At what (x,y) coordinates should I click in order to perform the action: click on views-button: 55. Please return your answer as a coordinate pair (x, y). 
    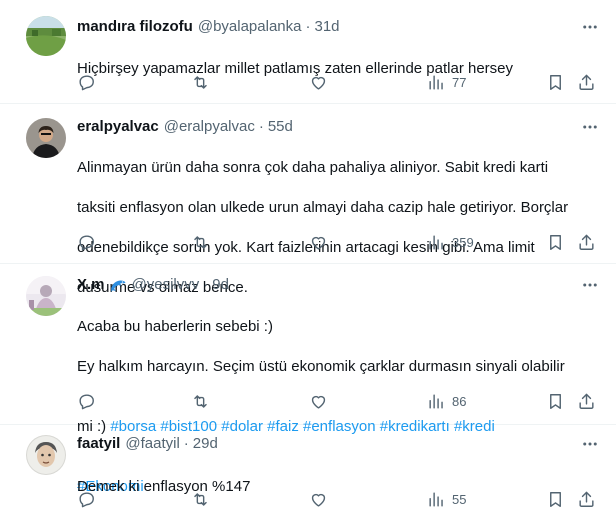
    Looking at the image, I should click on (446, 499).